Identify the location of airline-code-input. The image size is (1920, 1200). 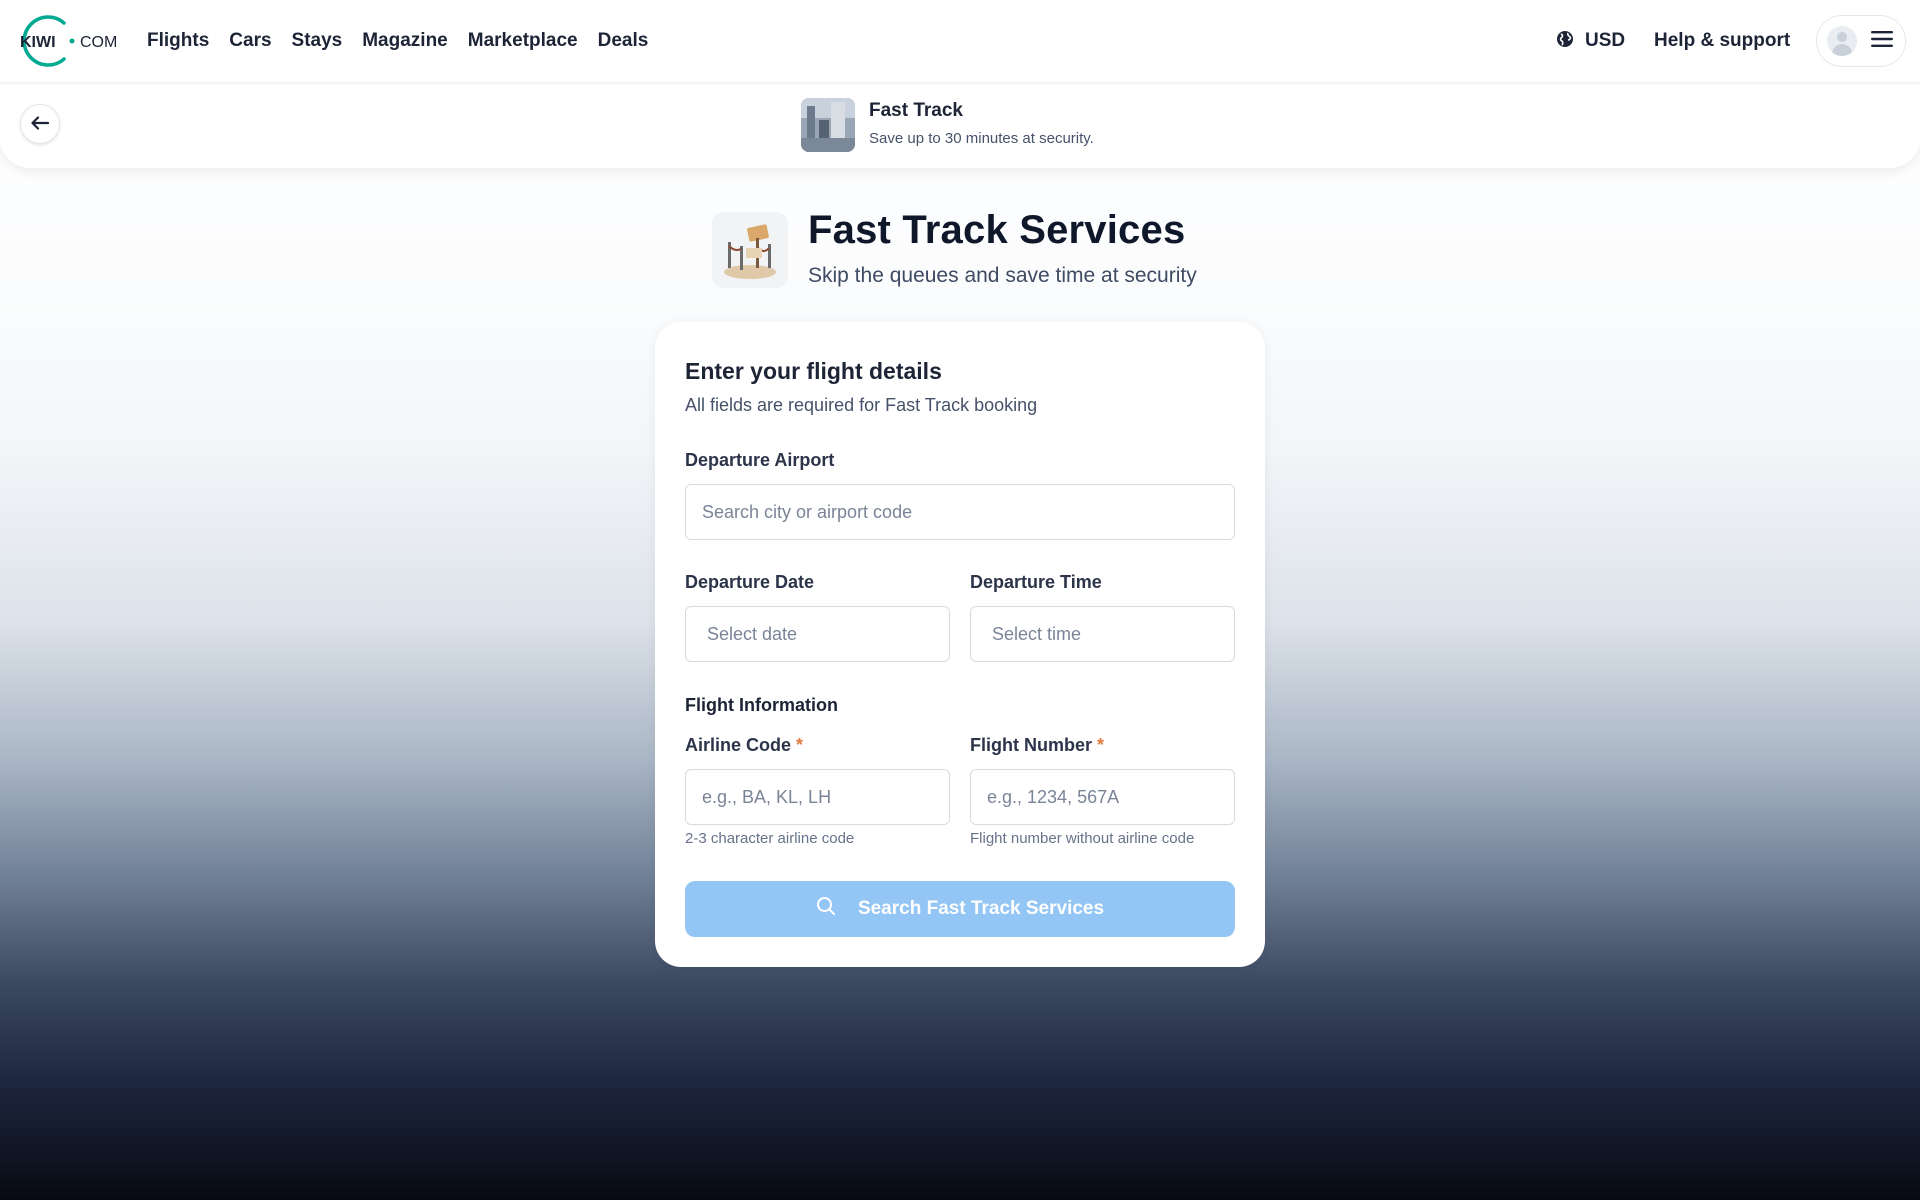
(817, 797).